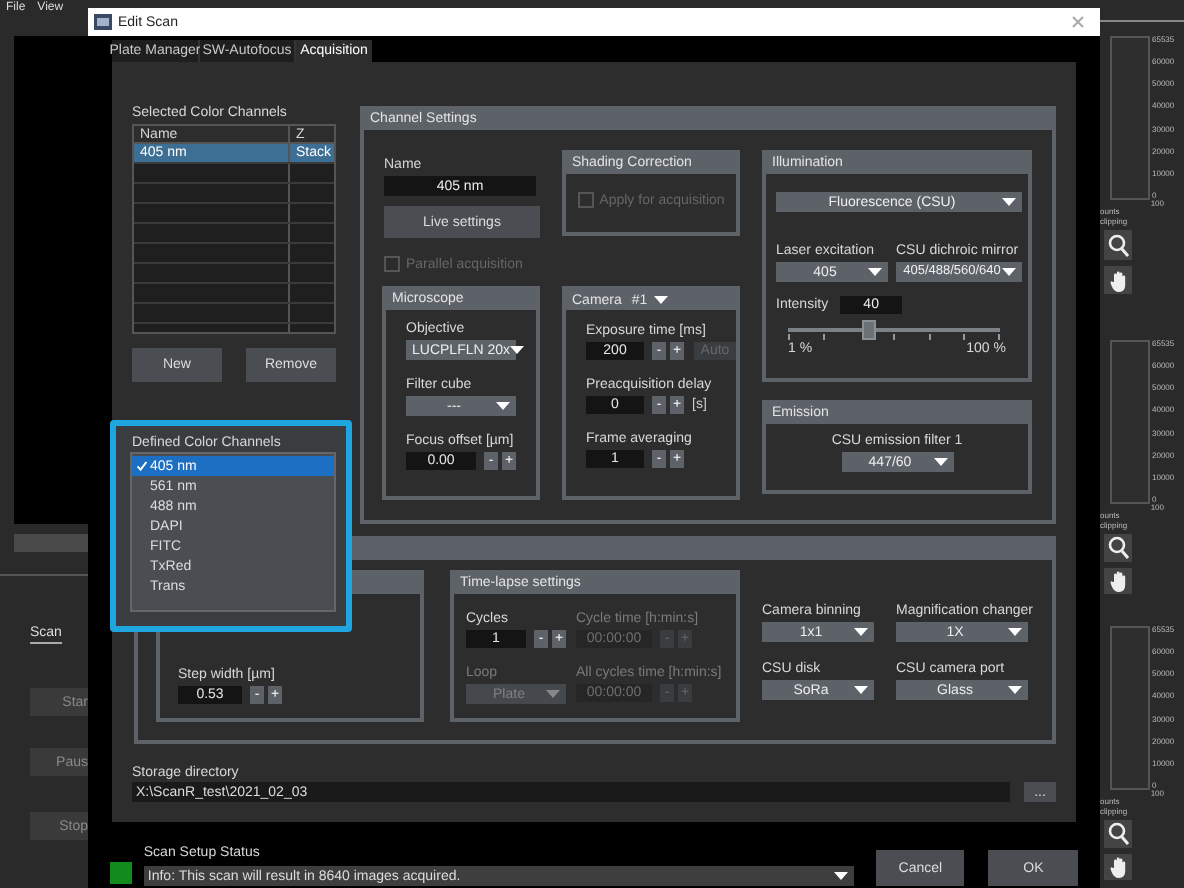 Image resolution: width=1184 pixels, height=888 pixels. I want to click on scroll-bar, so click(51, 543).